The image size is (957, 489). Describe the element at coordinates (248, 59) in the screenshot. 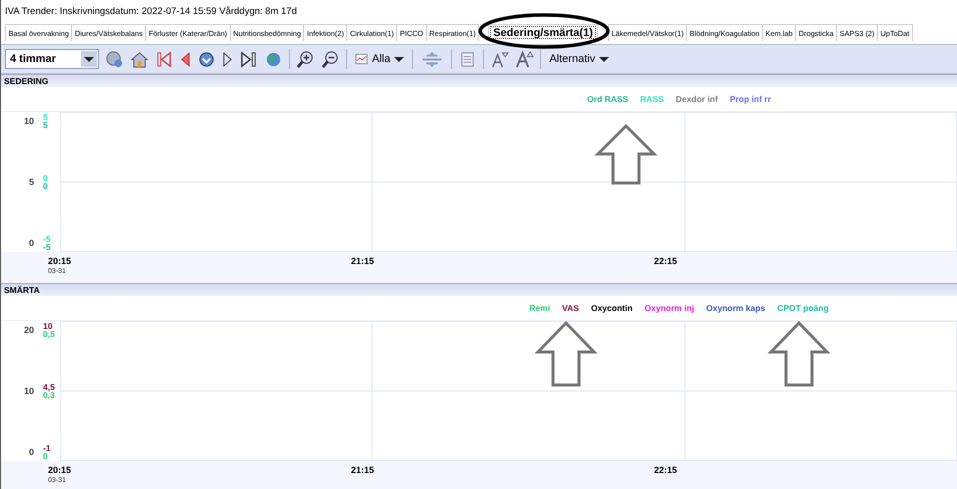

I see `last-icon` at that location.